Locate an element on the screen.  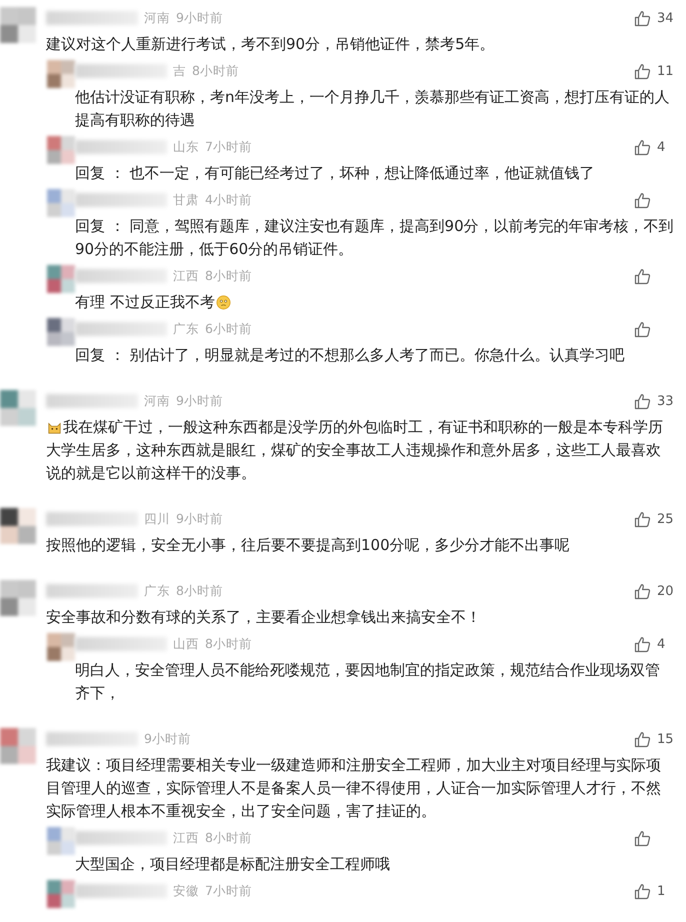
comment-text: 有理 不过反正我不考 is located at coordinates (145, 302).